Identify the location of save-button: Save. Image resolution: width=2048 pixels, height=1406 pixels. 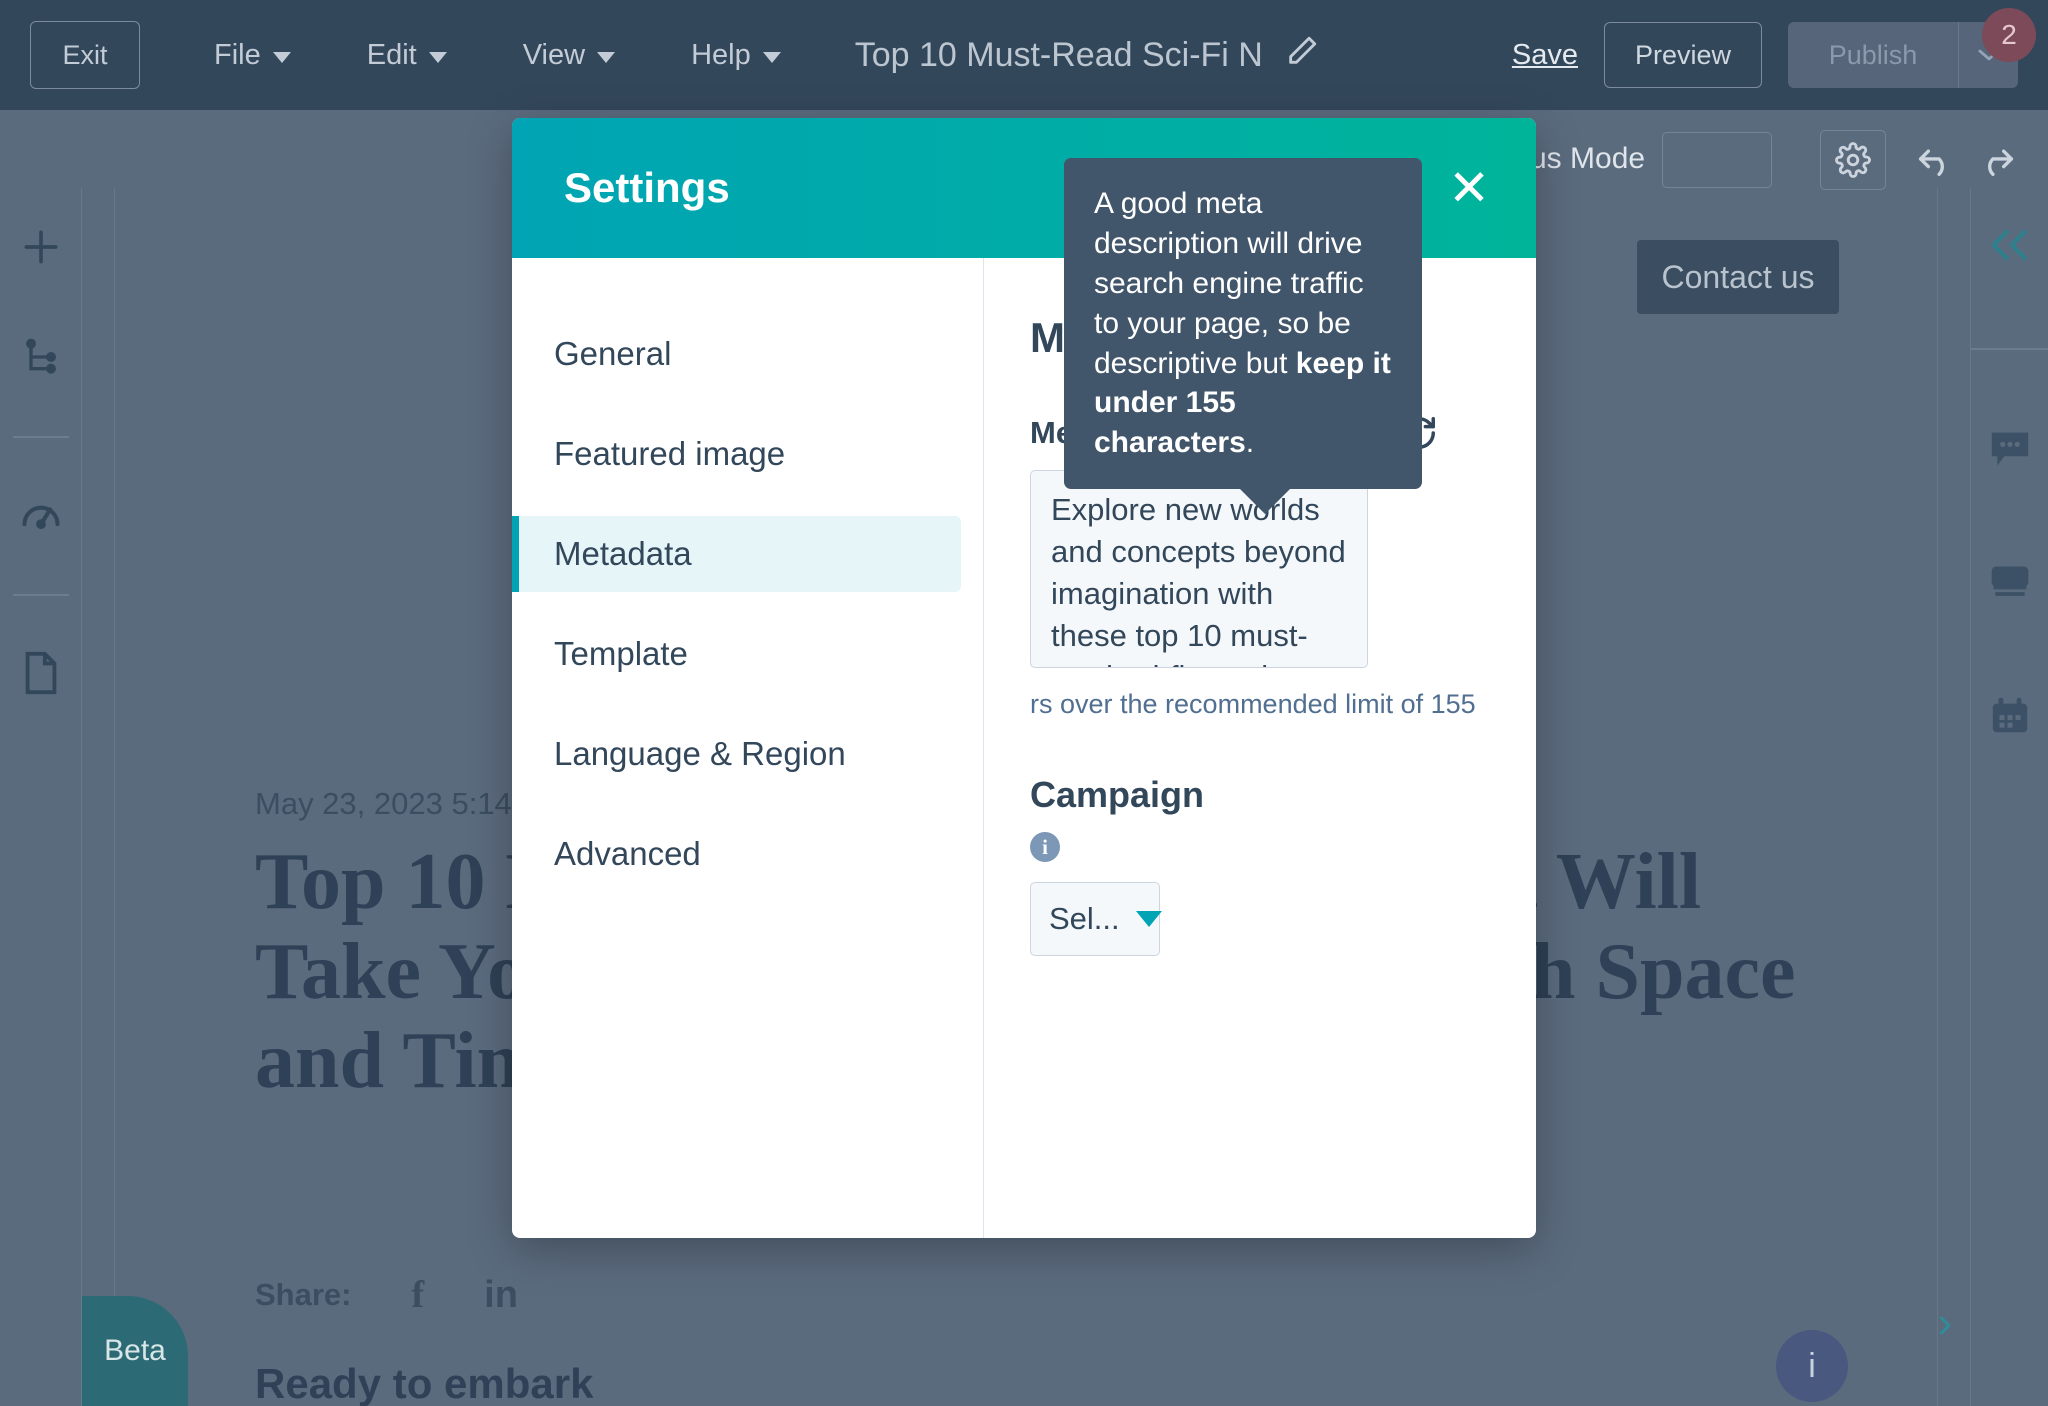
(1545, 55).